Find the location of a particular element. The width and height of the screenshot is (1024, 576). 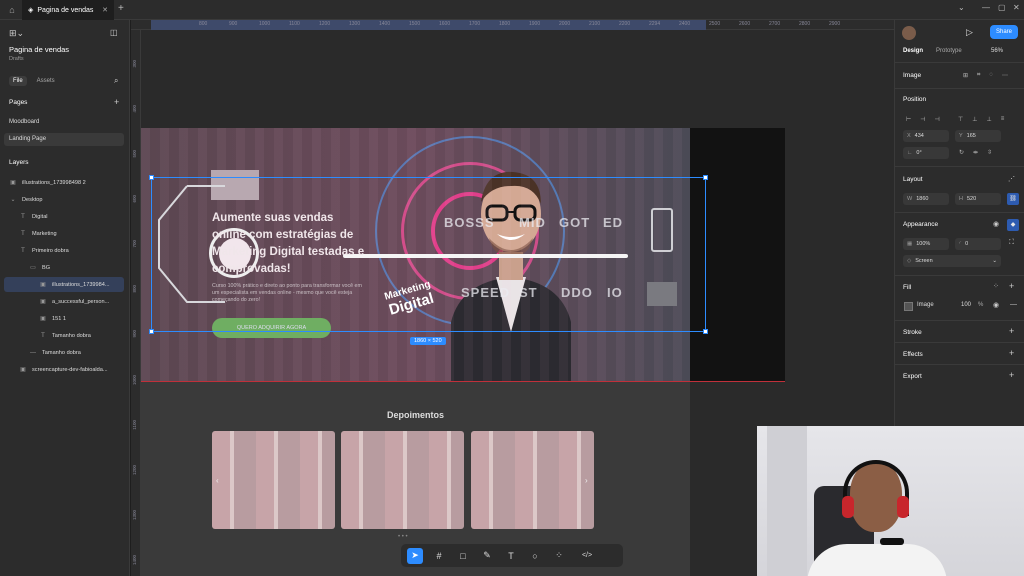

x-field: X 434 is located at coordinates (926, 136).